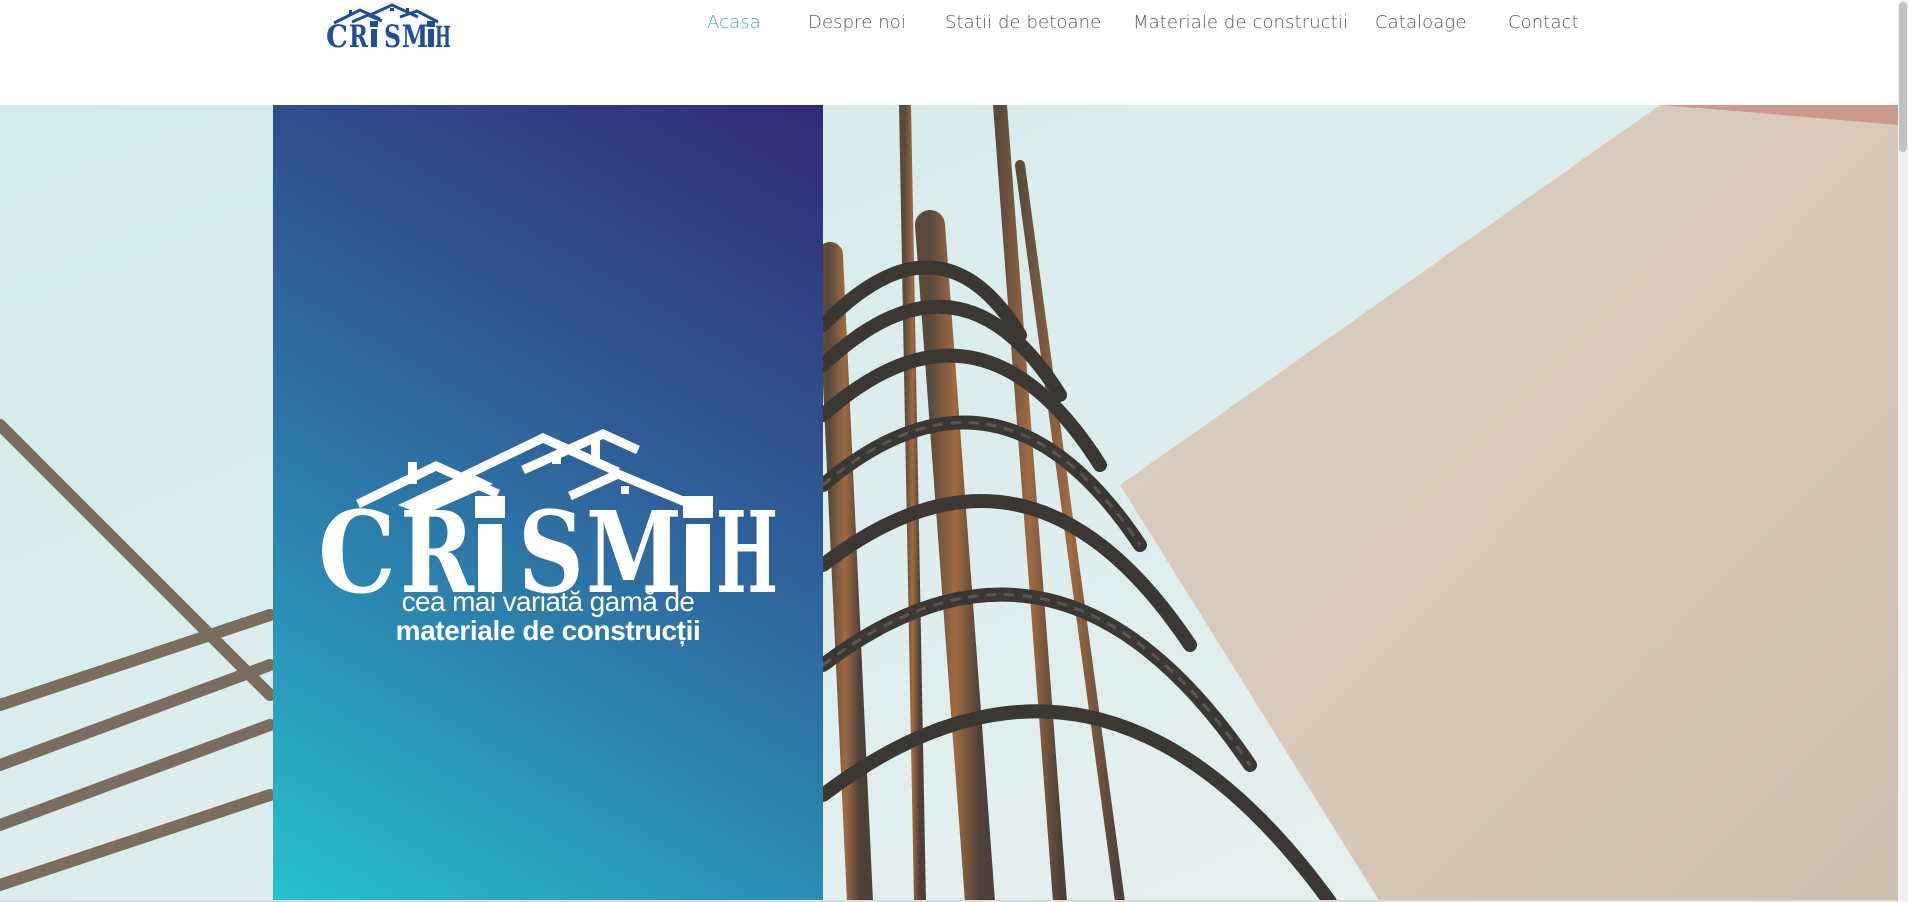 The height and width of the screenshot is (902, 1908). Describe the element at coordinates (1543, 22) in the screenshot. I see `nav-item-contact: Contact` at that location.